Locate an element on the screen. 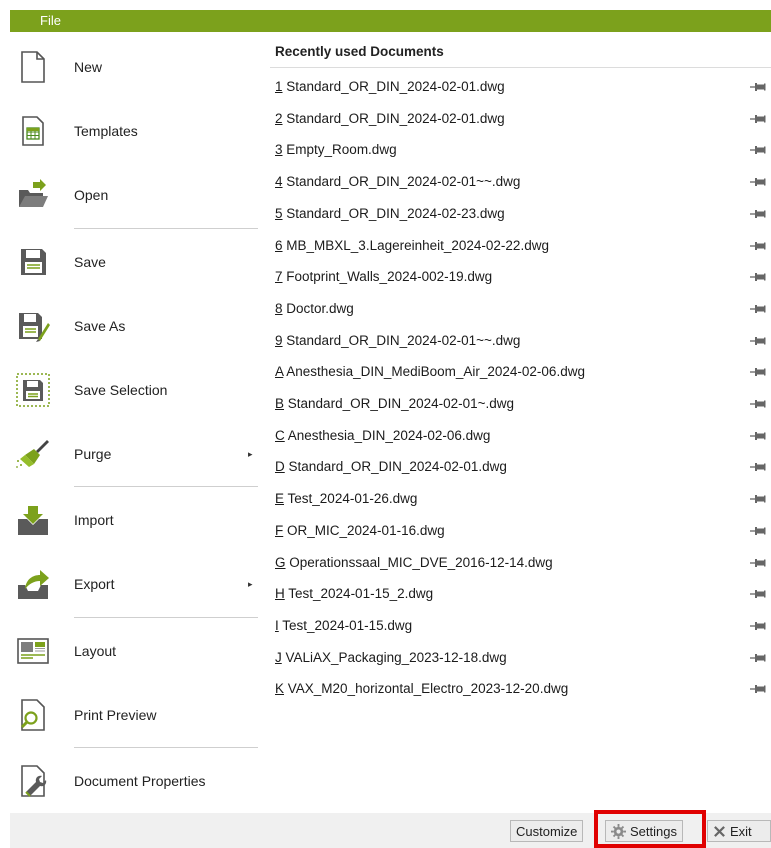  menu-label: Import is located at coordinates (94, 520).